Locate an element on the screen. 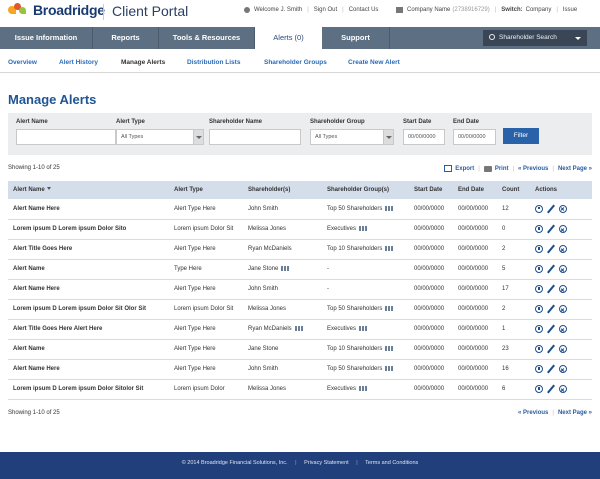 This screenshot has height=479, width=600. filter-button: Filter is located at coordinates (521, 136).